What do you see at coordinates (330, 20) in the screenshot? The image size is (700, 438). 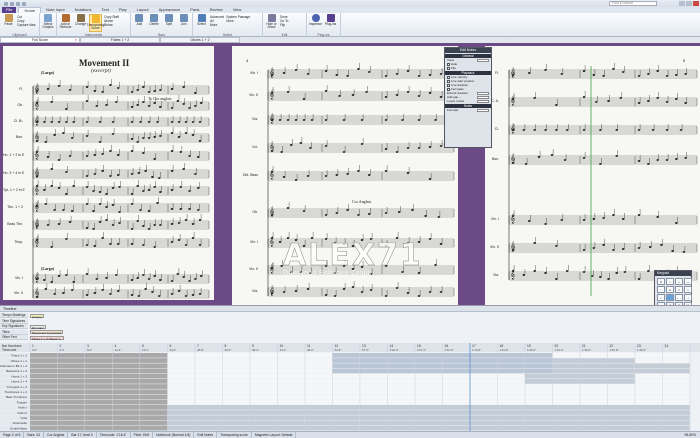 I see `plugins-button: Plug-ins` at bounding box center [330, 20].